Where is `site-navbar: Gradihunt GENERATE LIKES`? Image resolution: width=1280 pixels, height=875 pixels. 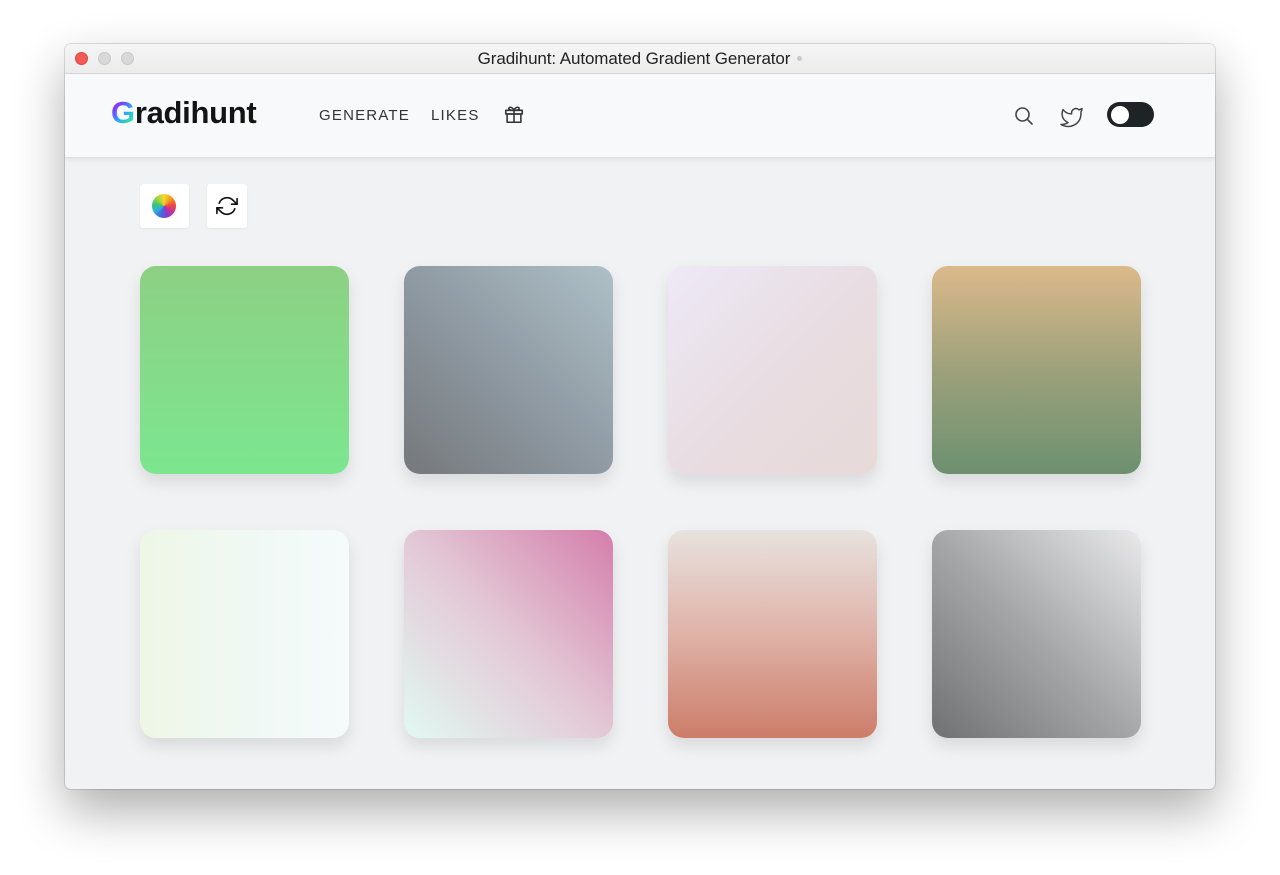
site-navbar: Gradihunt GENERATE LIKES is located at coordinates (640, 116).